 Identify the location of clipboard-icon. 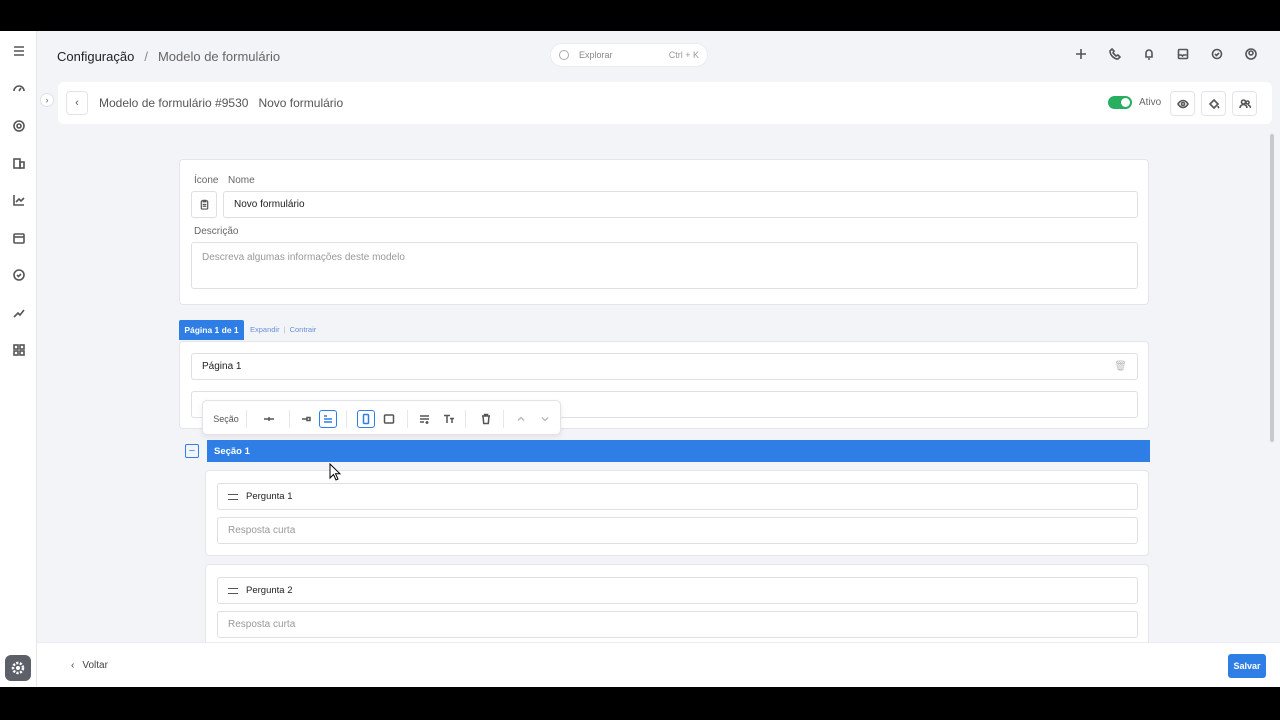
(204, 204).